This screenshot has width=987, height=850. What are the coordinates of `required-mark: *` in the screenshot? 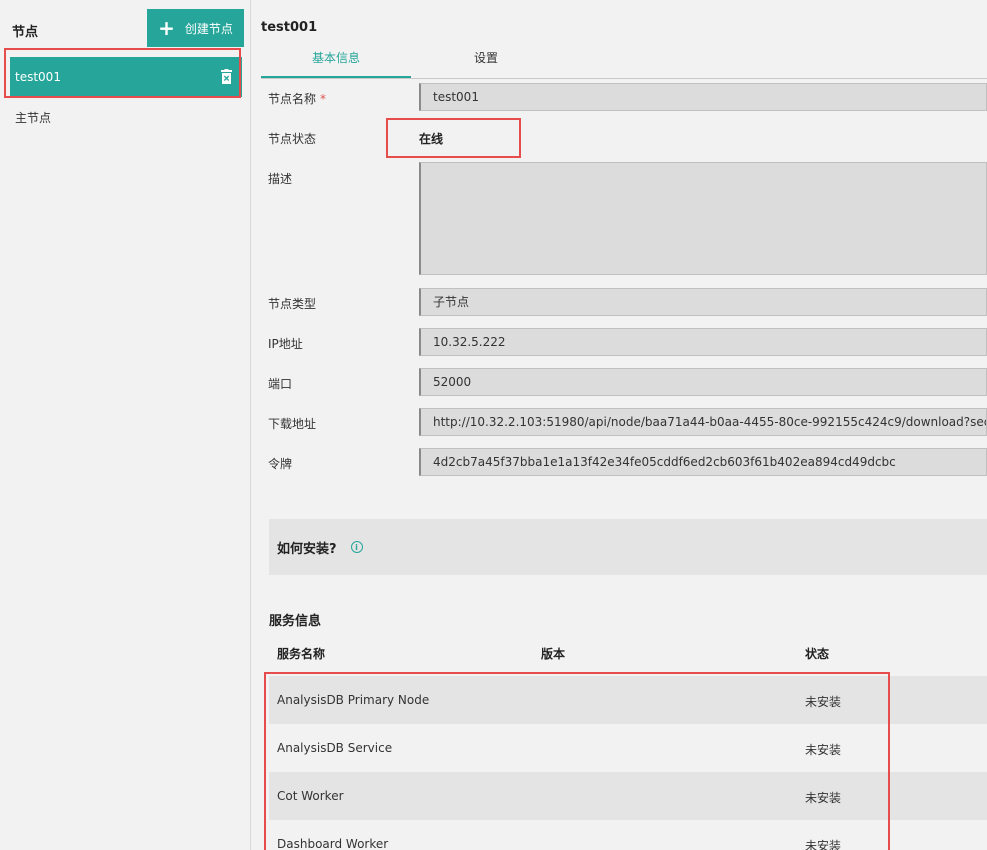 It's located at (323, 99).